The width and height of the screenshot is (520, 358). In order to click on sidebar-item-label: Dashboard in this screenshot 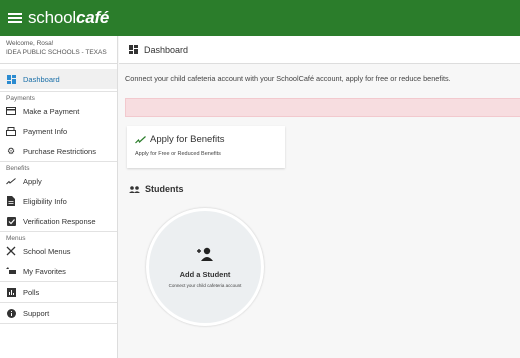, I will do `click(41, 79)`.